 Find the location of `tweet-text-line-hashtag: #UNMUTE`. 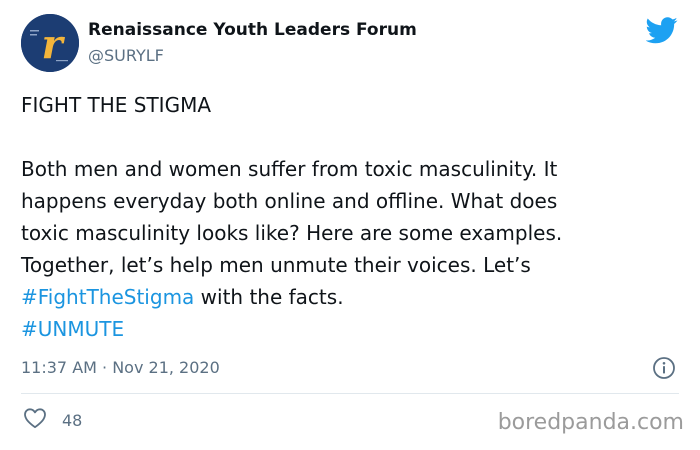

tweet-text-line-hashtag: #UNMUTE is located at coordinates (356, 329).